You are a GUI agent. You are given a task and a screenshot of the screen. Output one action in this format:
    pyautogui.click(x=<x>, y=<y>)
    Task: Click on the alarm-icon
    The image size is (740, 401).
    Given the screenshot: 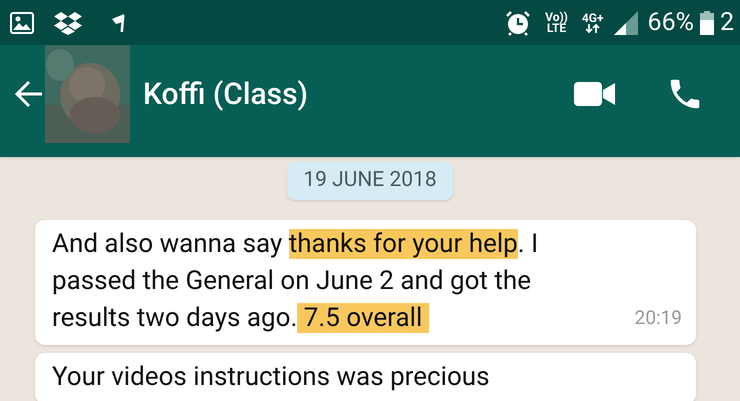 What is the action you would take?
    pyautogui.click(x=518, y=23)
    